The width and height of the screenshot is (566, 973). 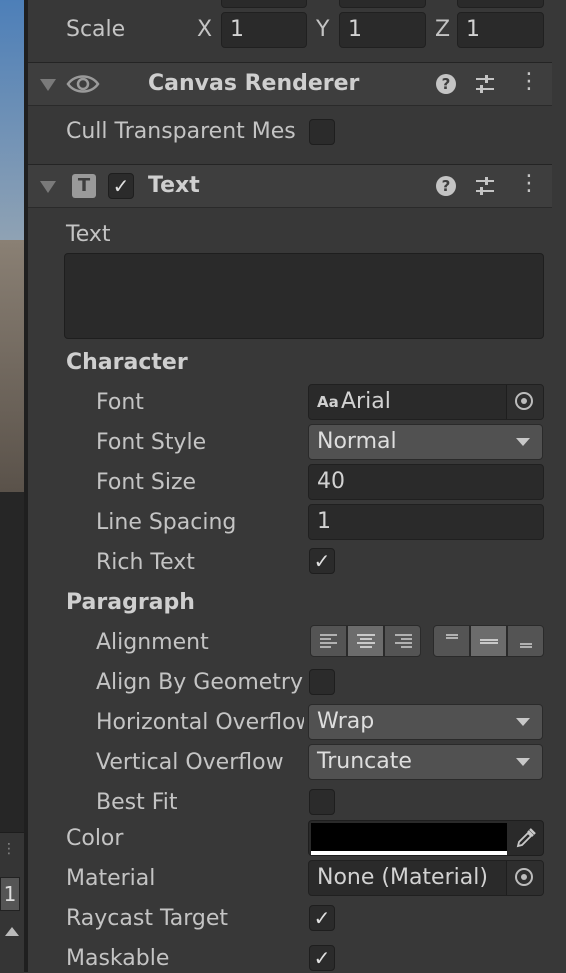 I want to click on vertical-overflow-label: Vertical Overflow, so click(x=190, y=762).